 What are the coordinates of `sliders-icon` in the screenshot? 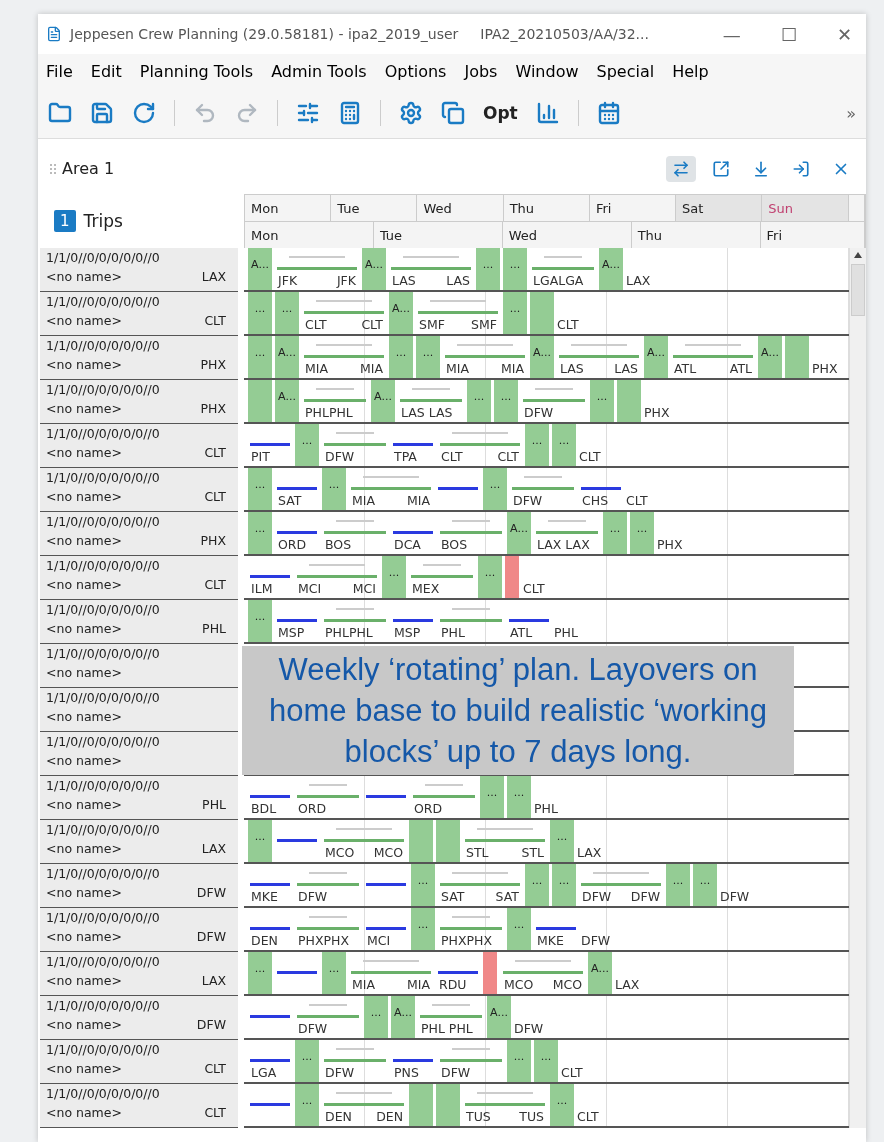 It's located at (308, 113).